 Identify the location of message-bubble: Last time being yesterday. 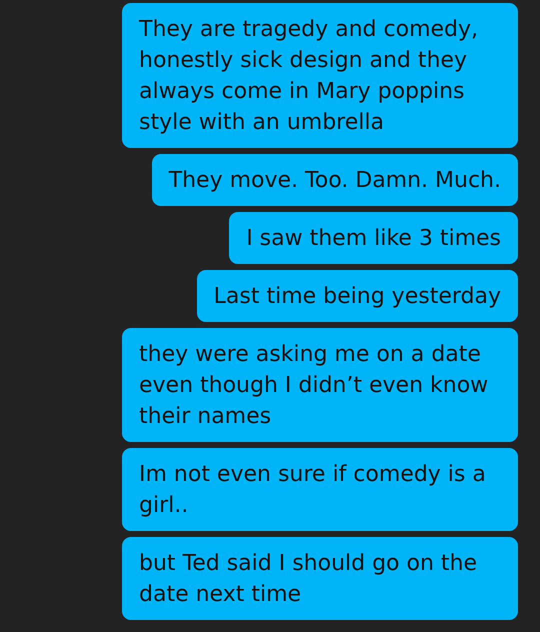
(357, 296).